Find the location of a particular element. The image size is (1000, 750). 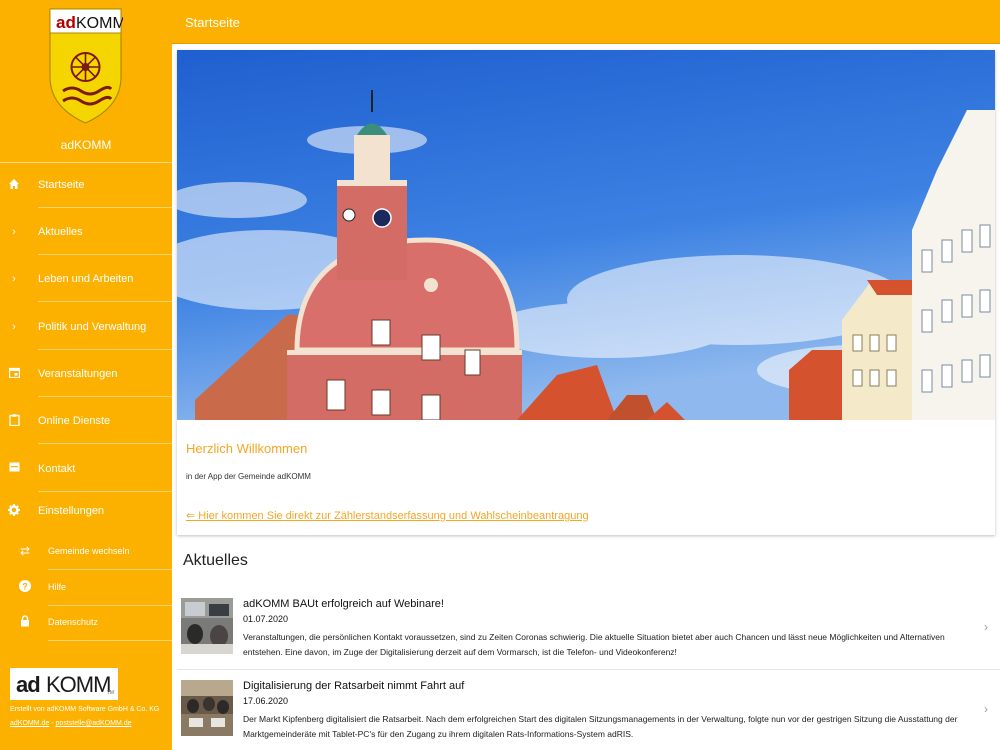

sidebar-item-leben-und-arbeiten: › Leben und Arbeiten is located at coordinates (86, 279).